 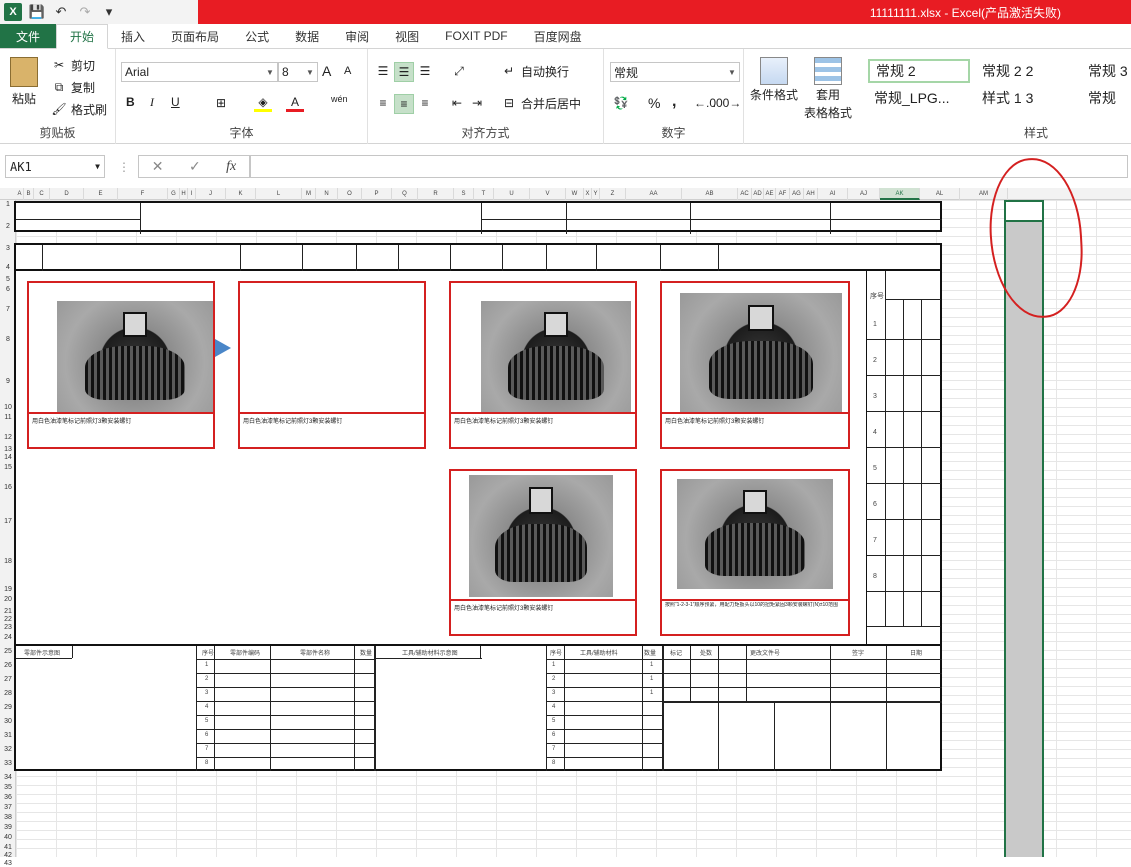 What do you see at coordinates (195, 166) in the screenshot?
I see `enter-icon: ✓` at bounding box center [195, 166].